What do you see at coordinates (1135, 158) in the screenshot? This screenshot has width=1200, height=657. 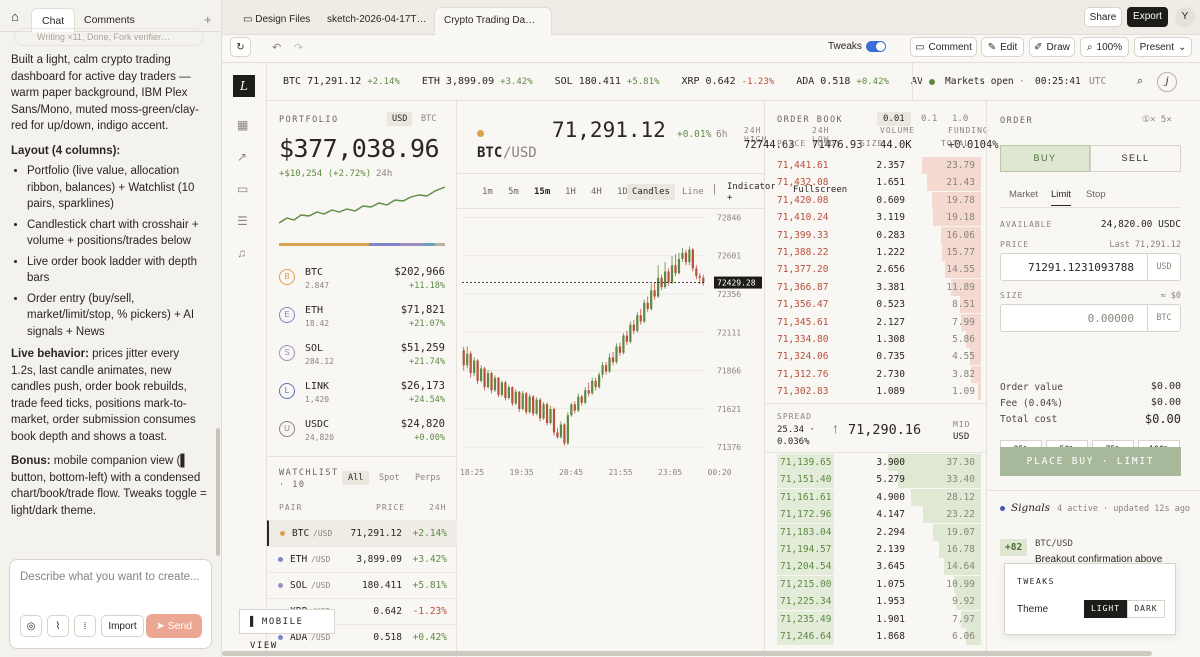 I see `sell-tab: SELL` at bounding box center [1135, 158].